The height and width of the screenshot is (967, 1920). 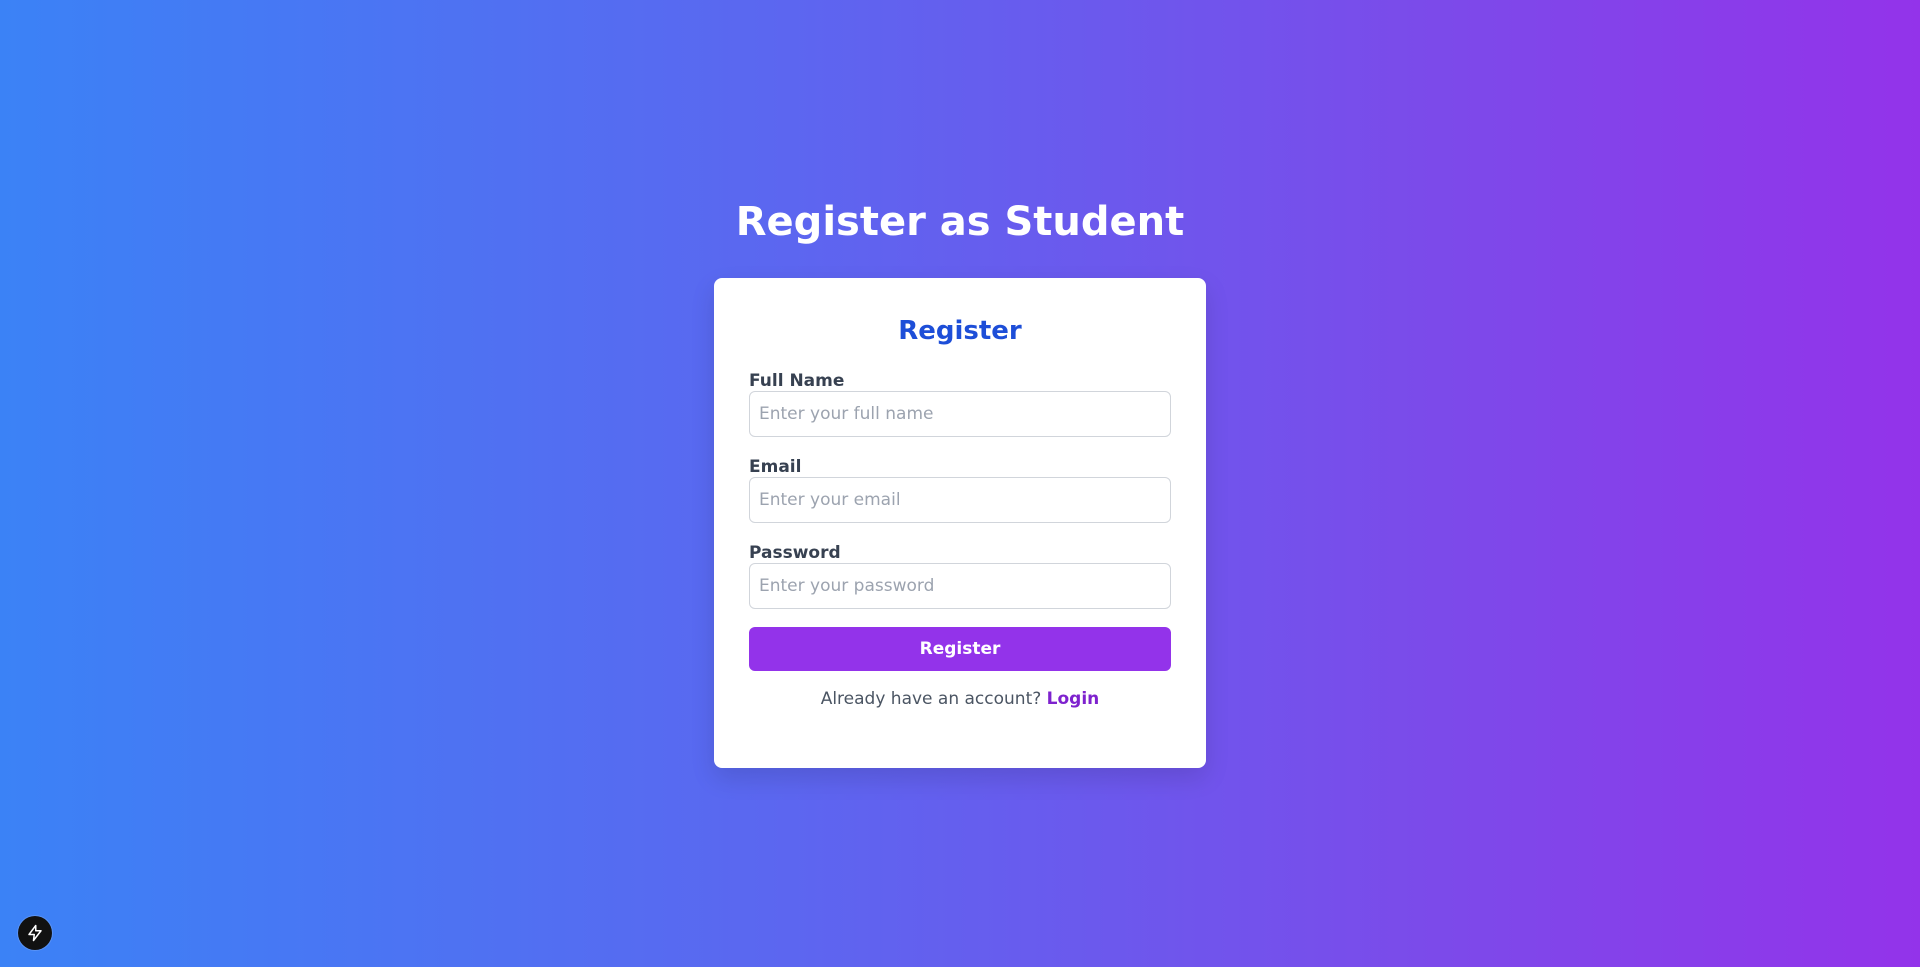 I want to click on full-name-field: Full Name, so click(x=960, y=404).